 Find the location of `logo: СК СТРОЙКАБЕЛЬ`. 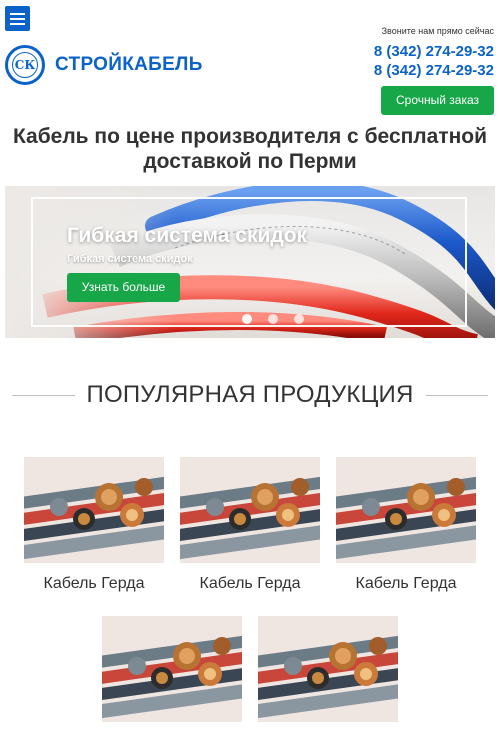

logo: СК СТРОЙКАБЕЛЬ is located at coordinates (104, 65).